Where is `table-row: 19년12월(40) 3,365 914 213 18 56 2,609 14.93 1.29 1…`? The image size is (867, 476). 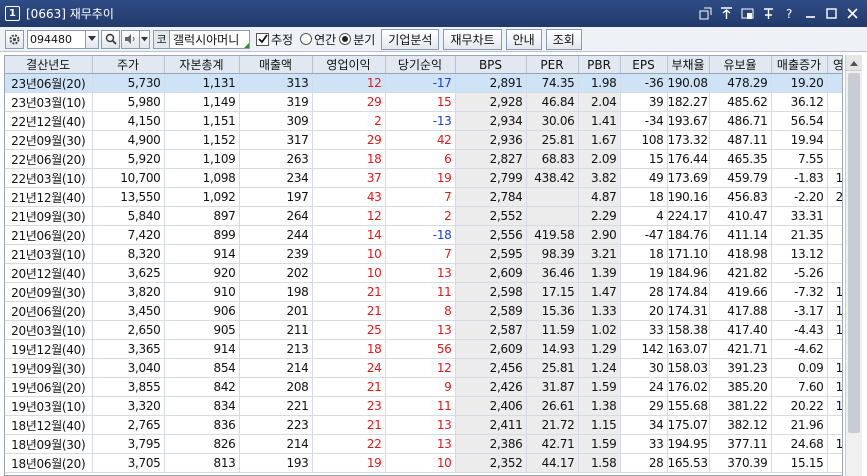 table-row: 19년12월(40) 3,365 914 213 18 56 2,609 14.93 1.29 1… is located at coordinates (423, 349).